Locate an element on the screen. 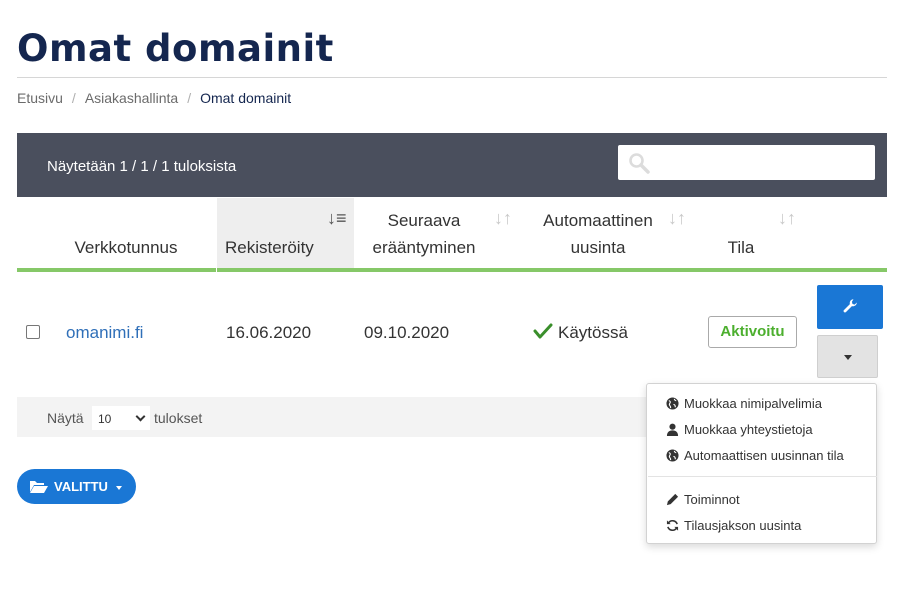 The height and width of the screenshot is (590, 921). table-toolbar: Näytetään 1 / 1 / 1 tuloksista is located at coordinates (452, 165).